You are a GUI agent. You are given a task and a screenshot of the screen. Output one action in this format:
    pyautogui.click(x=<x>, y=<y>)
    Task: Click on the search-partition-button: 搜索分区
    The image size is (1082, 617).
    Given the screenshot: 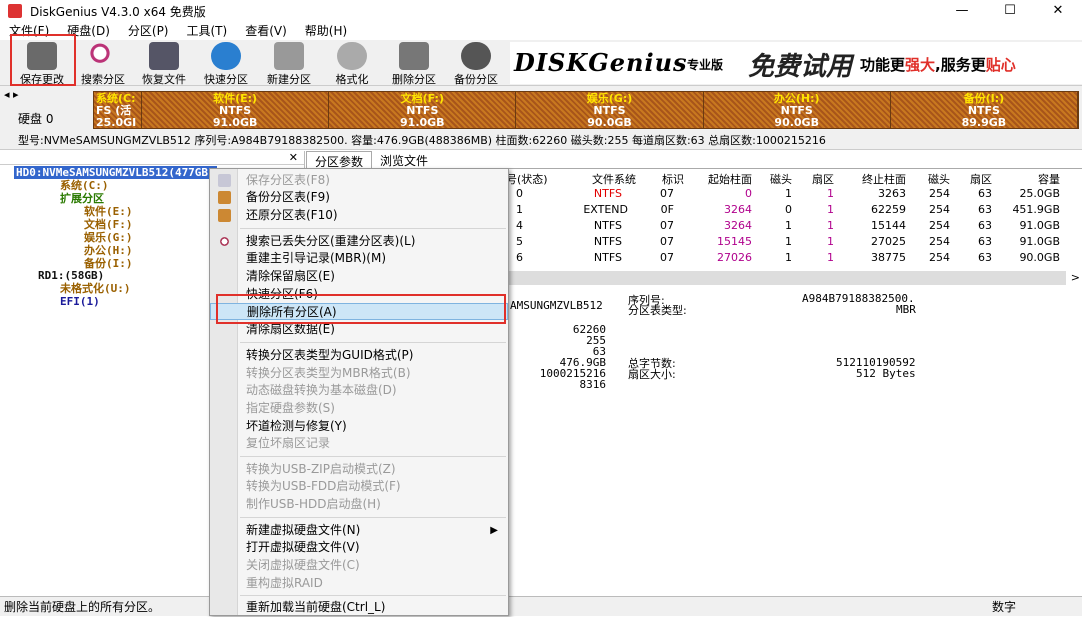 What is the action you would take?
    pyautogui.click(x=103, y=64)
    